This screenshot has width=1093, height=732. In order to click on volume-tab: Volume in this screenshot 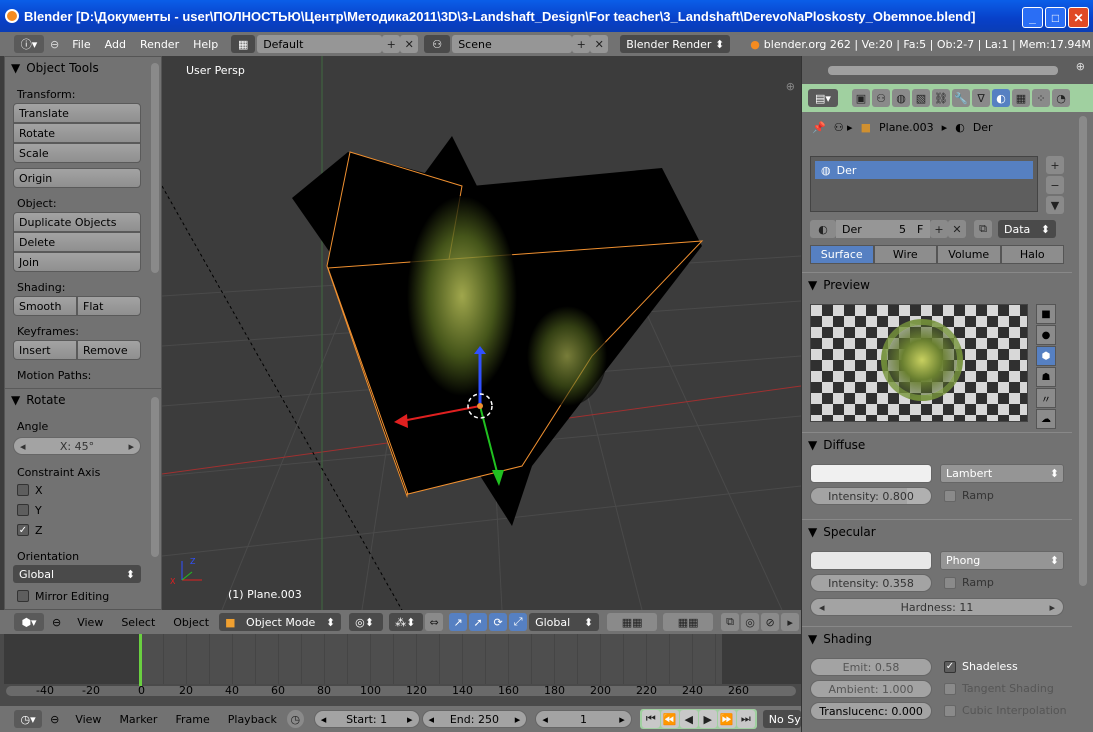, I will do `click(969, 254)`.